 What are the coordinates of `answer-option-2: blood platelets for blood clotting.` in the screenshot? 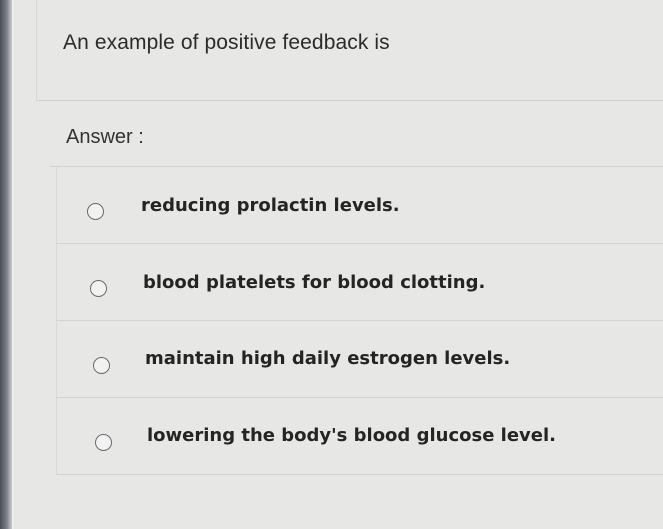 It's located at (359, 282).